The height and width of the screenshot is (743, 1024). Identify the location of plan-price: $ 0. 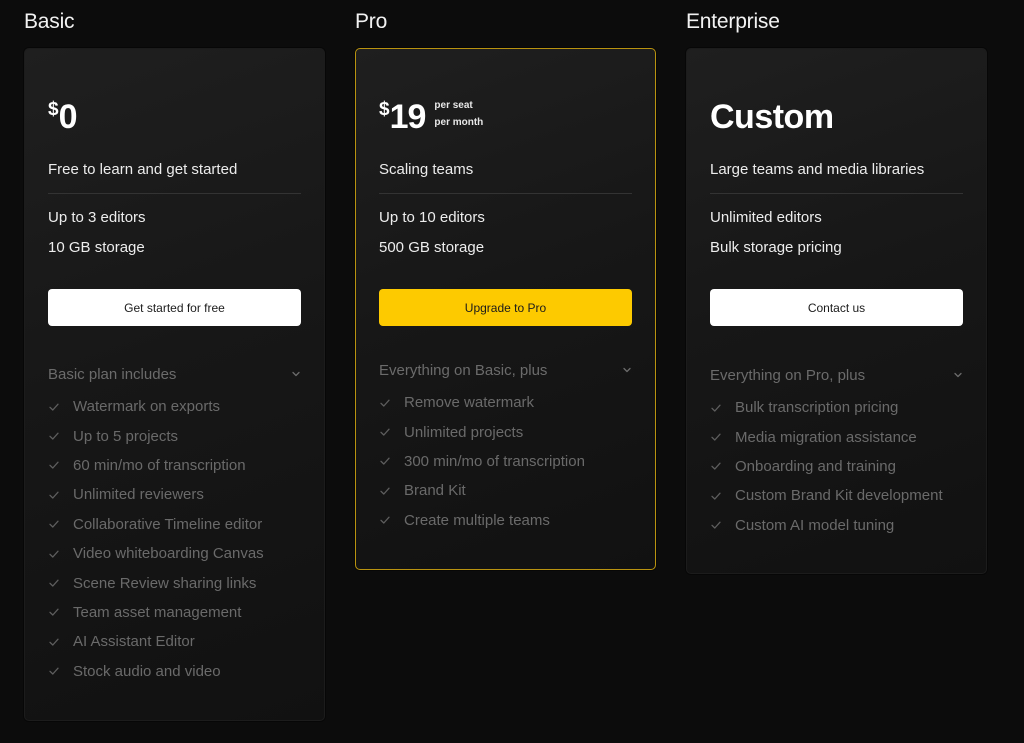
(62, 117).